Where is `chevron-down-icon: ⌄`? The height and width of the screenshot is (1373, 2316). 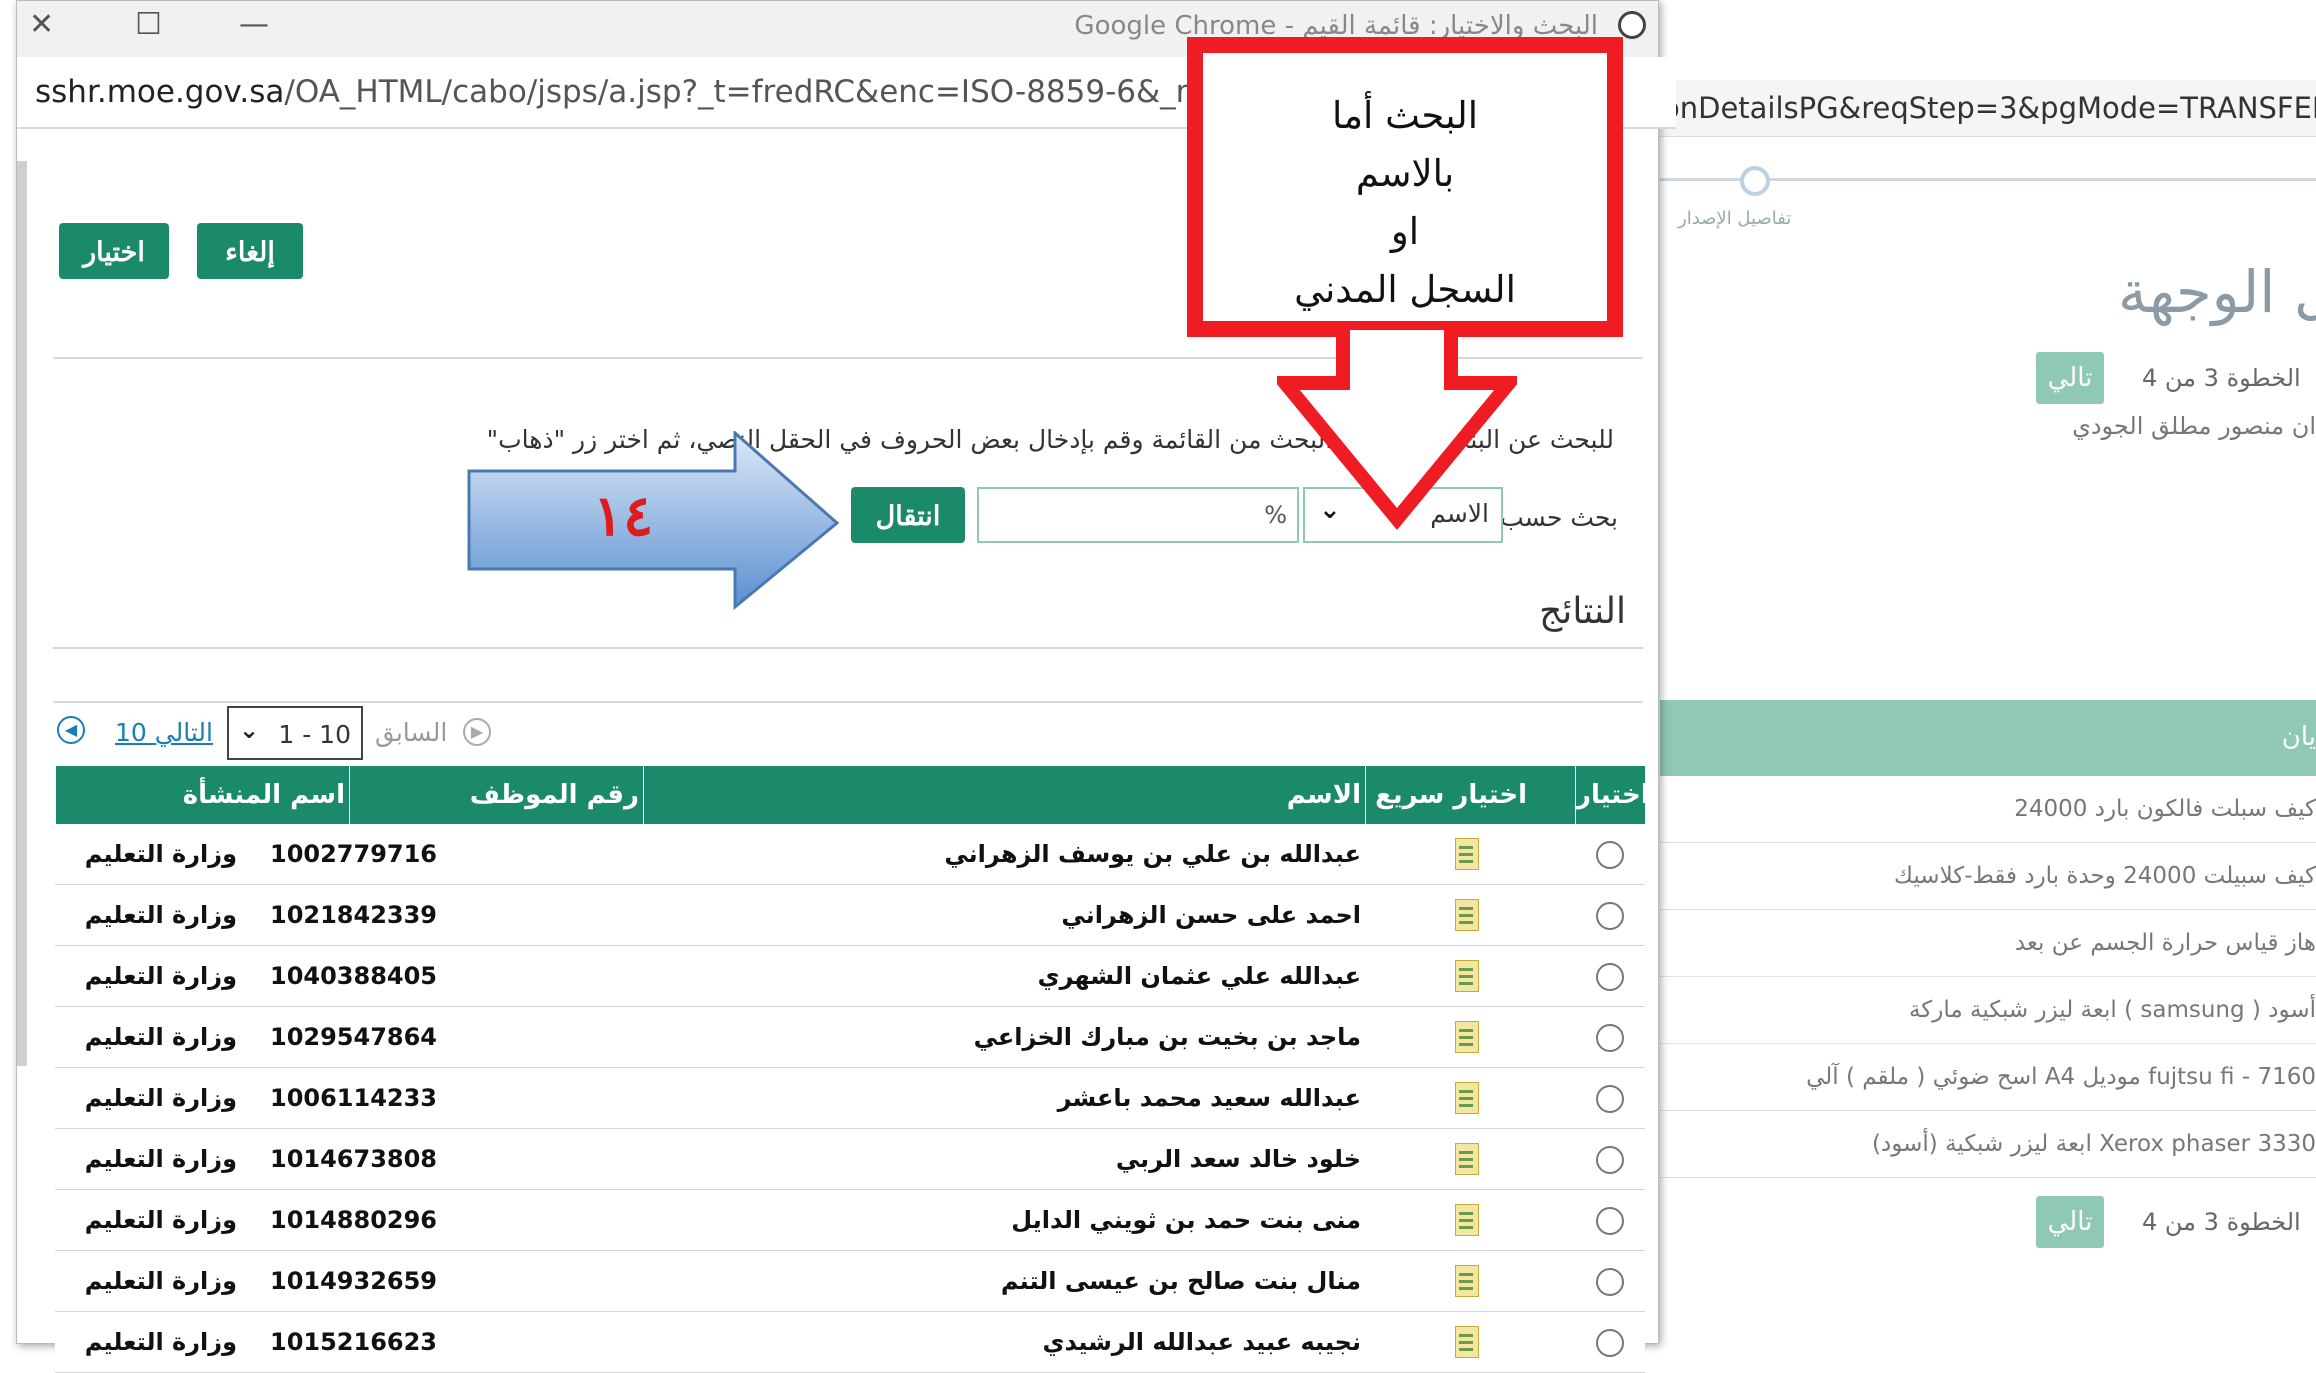
chevron-down-icon: ⌄ is located at coordinates (249, 730).